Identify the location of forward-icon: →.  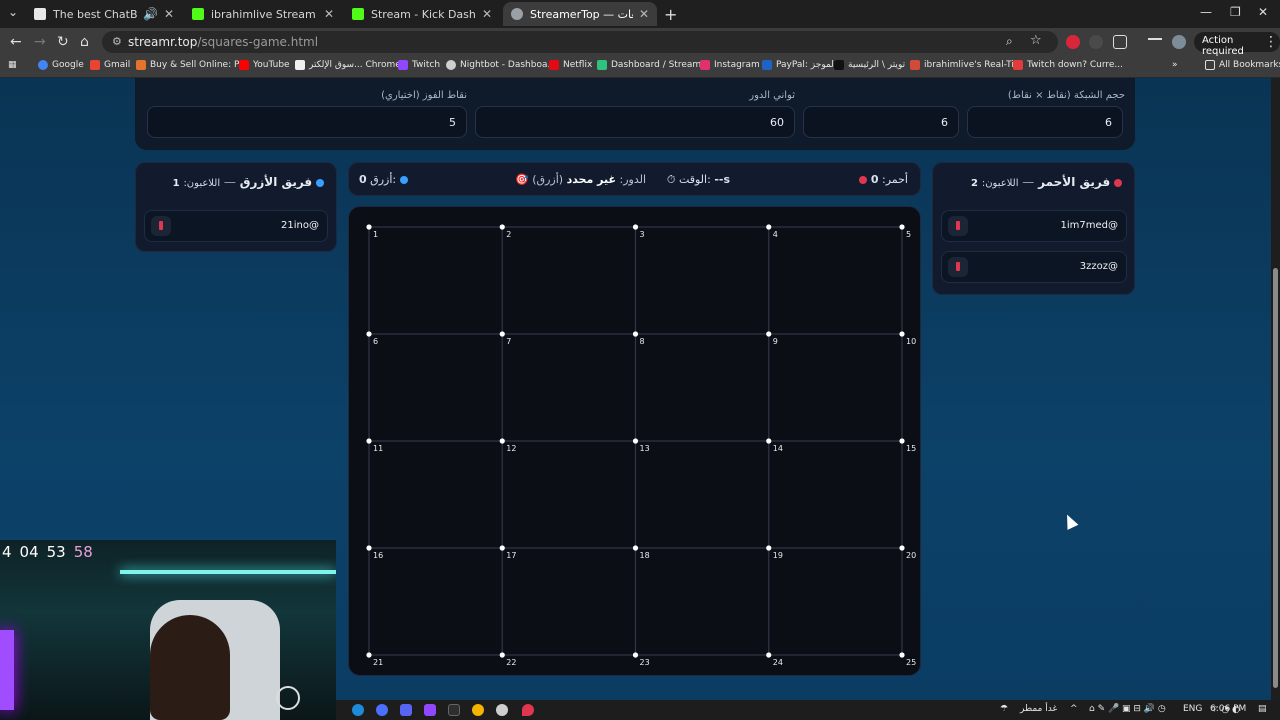
(40, 42).